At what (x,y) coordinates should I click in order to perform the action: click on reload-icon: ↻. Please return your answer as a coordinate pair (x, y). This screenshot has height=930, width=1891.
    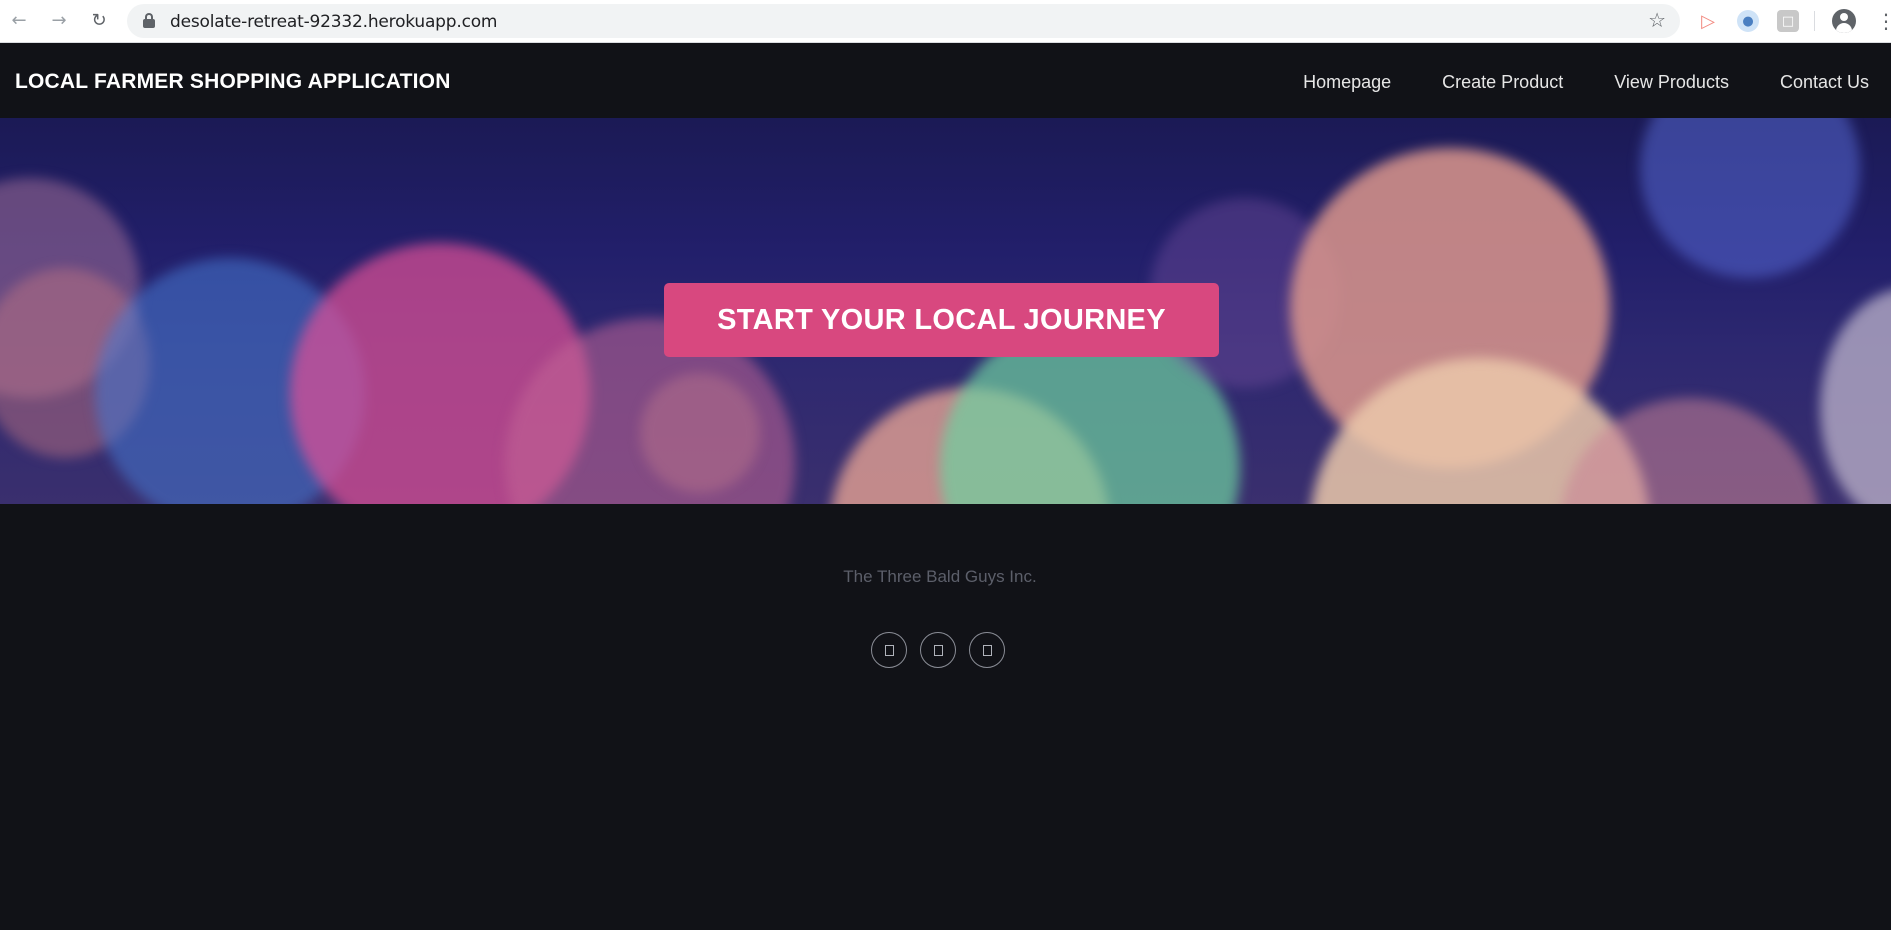
    Looking at the image, I should click on (99, 20).